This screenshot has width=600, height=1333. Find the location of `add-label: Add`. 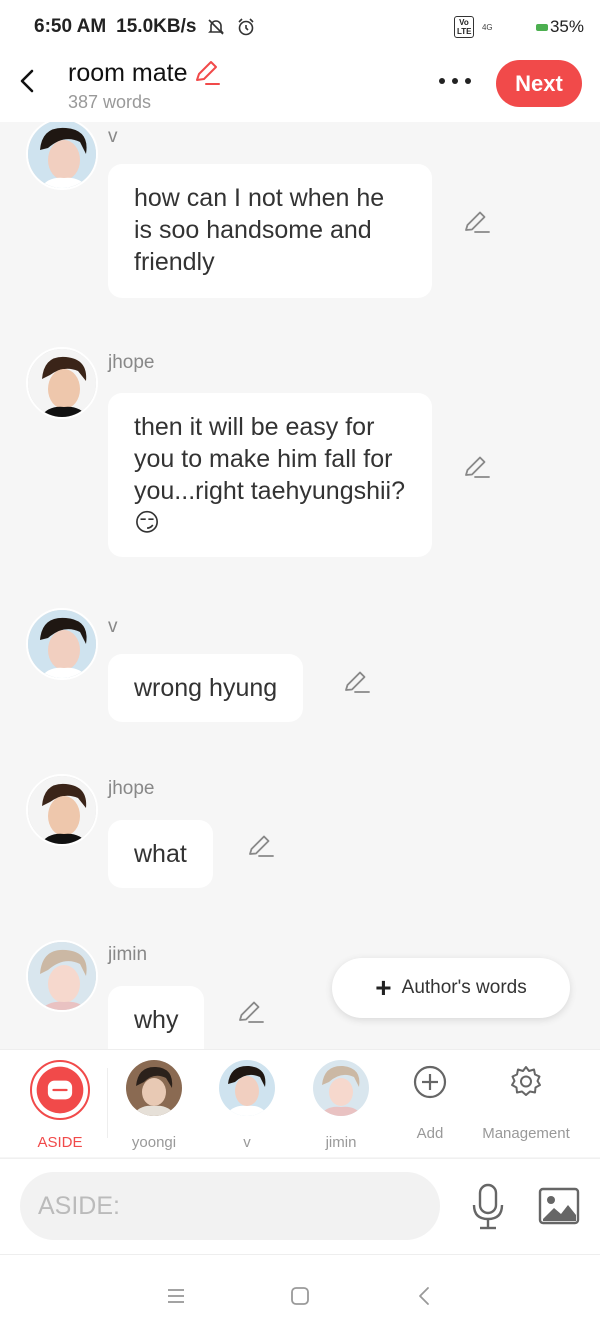

add-label: Add is located at coordinates (430, 1133).